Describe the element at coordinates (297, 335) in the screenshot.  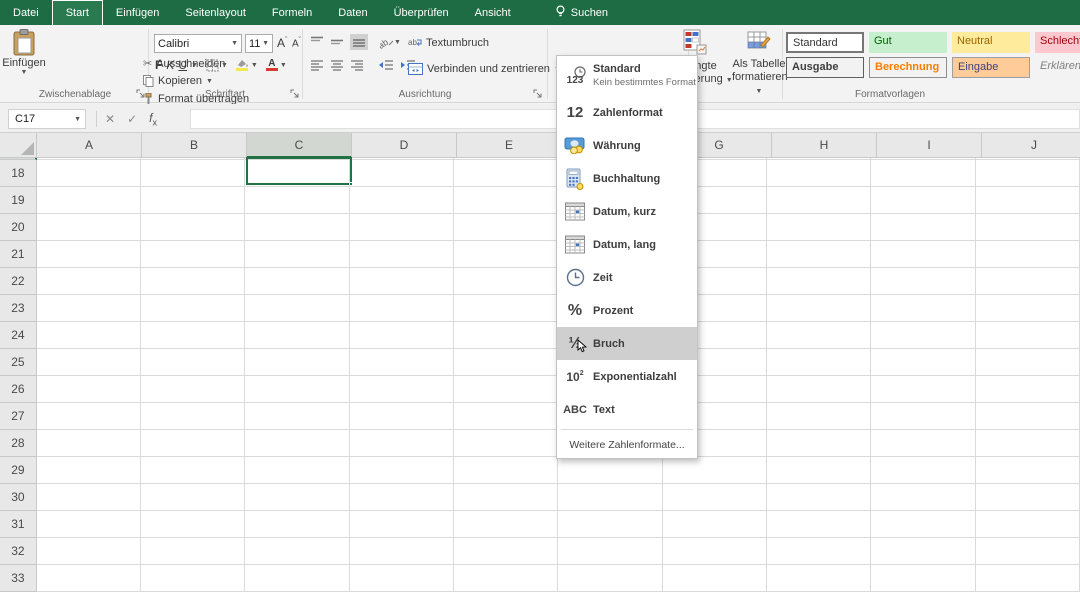
I see `cell-C24` at that location.